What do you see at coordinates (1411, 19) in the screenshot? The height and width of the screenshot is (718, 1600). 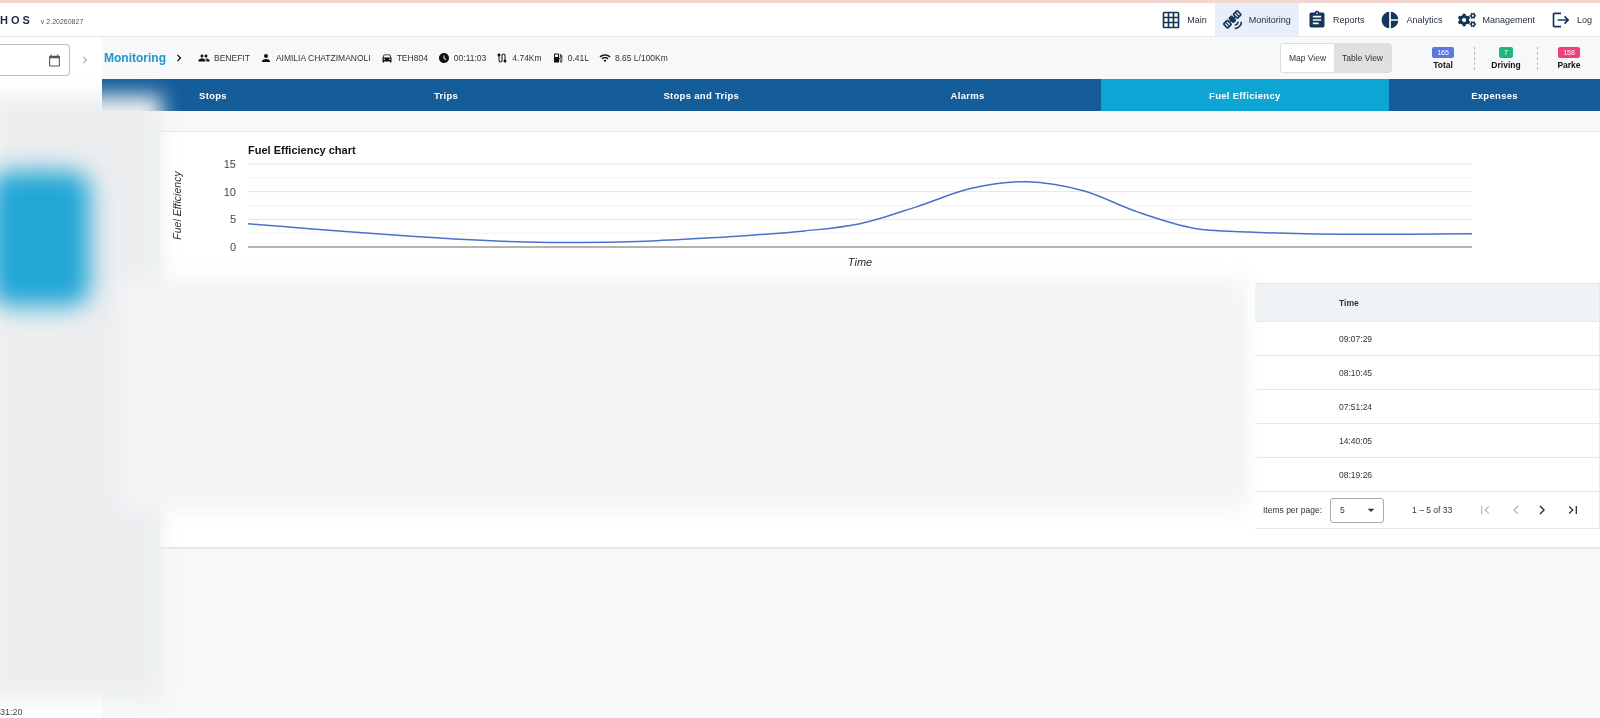 I see `nav-link: Analytics` at bounding box center [1411, 19].